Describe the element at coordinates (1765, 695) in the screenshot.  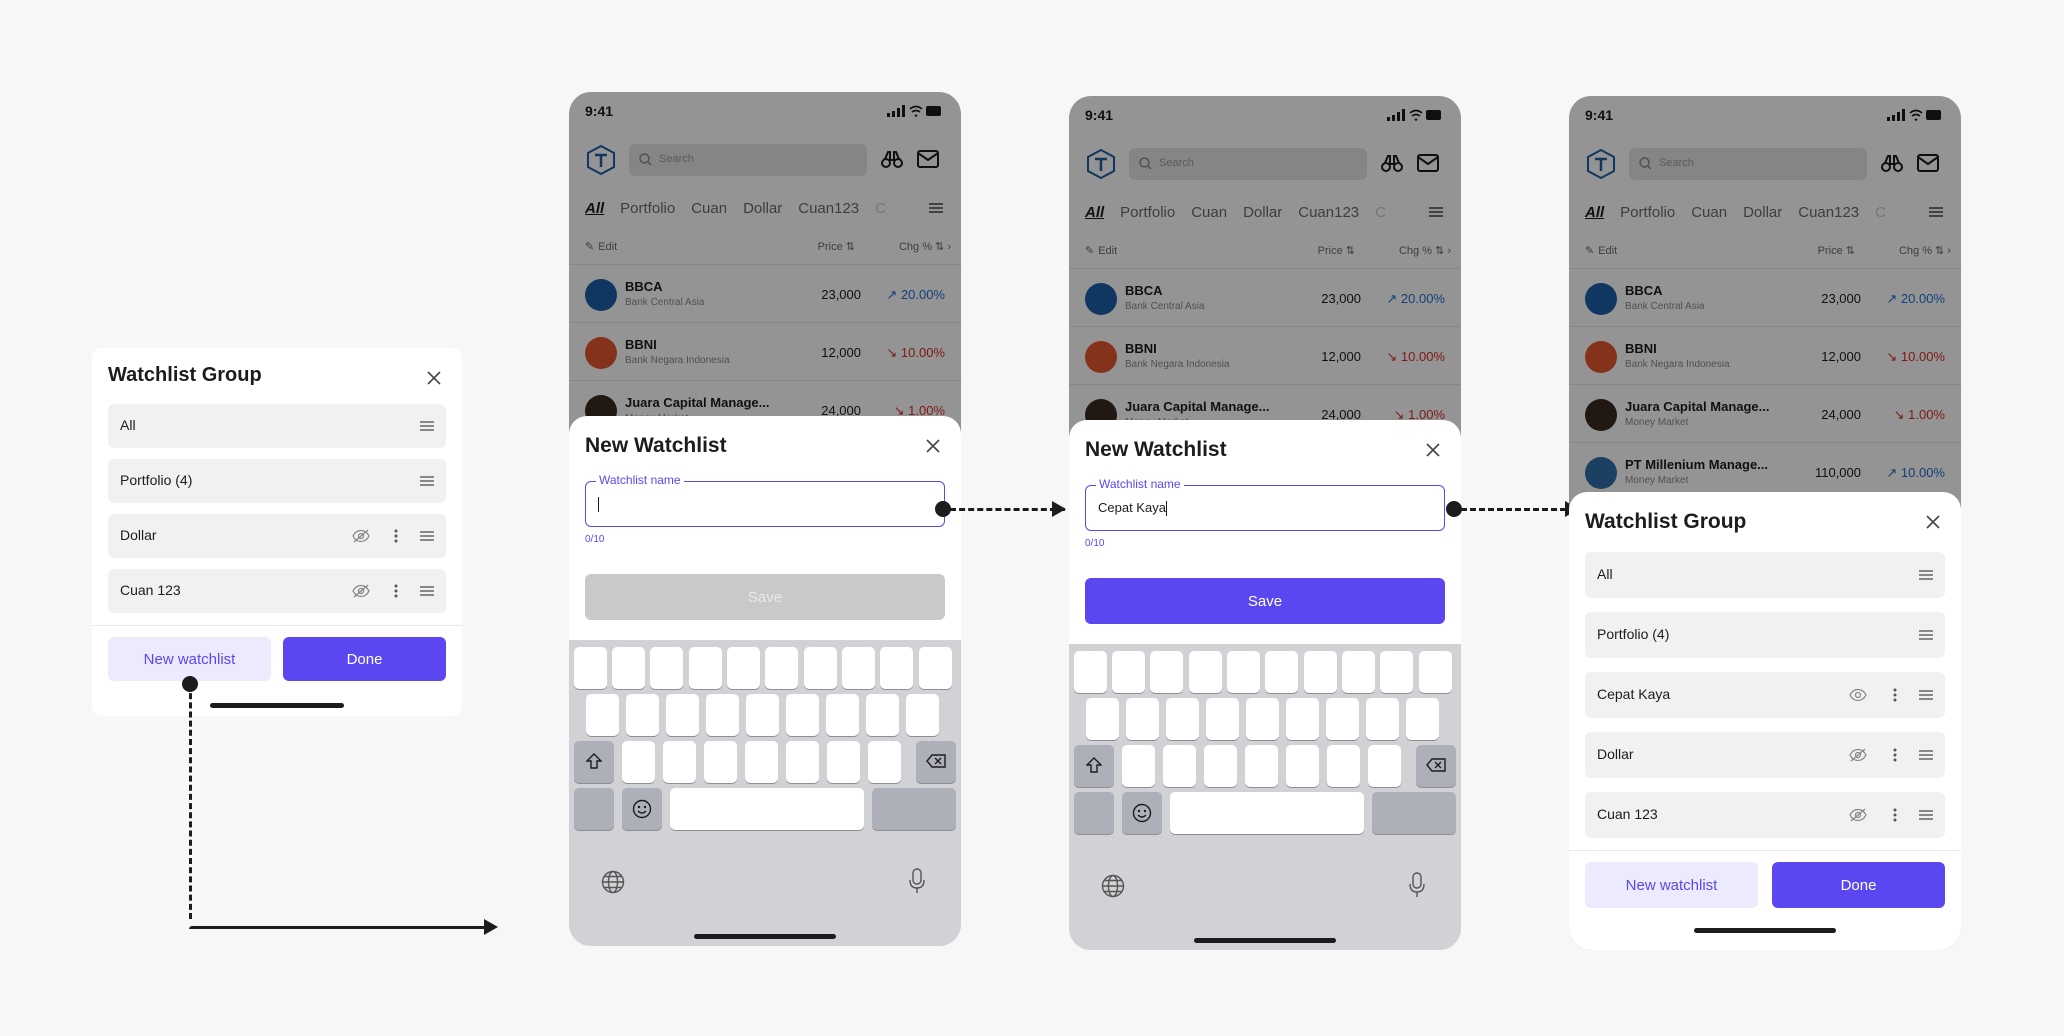
I see `group-row-cepat-kaya: Cepat Kaya` at that location.